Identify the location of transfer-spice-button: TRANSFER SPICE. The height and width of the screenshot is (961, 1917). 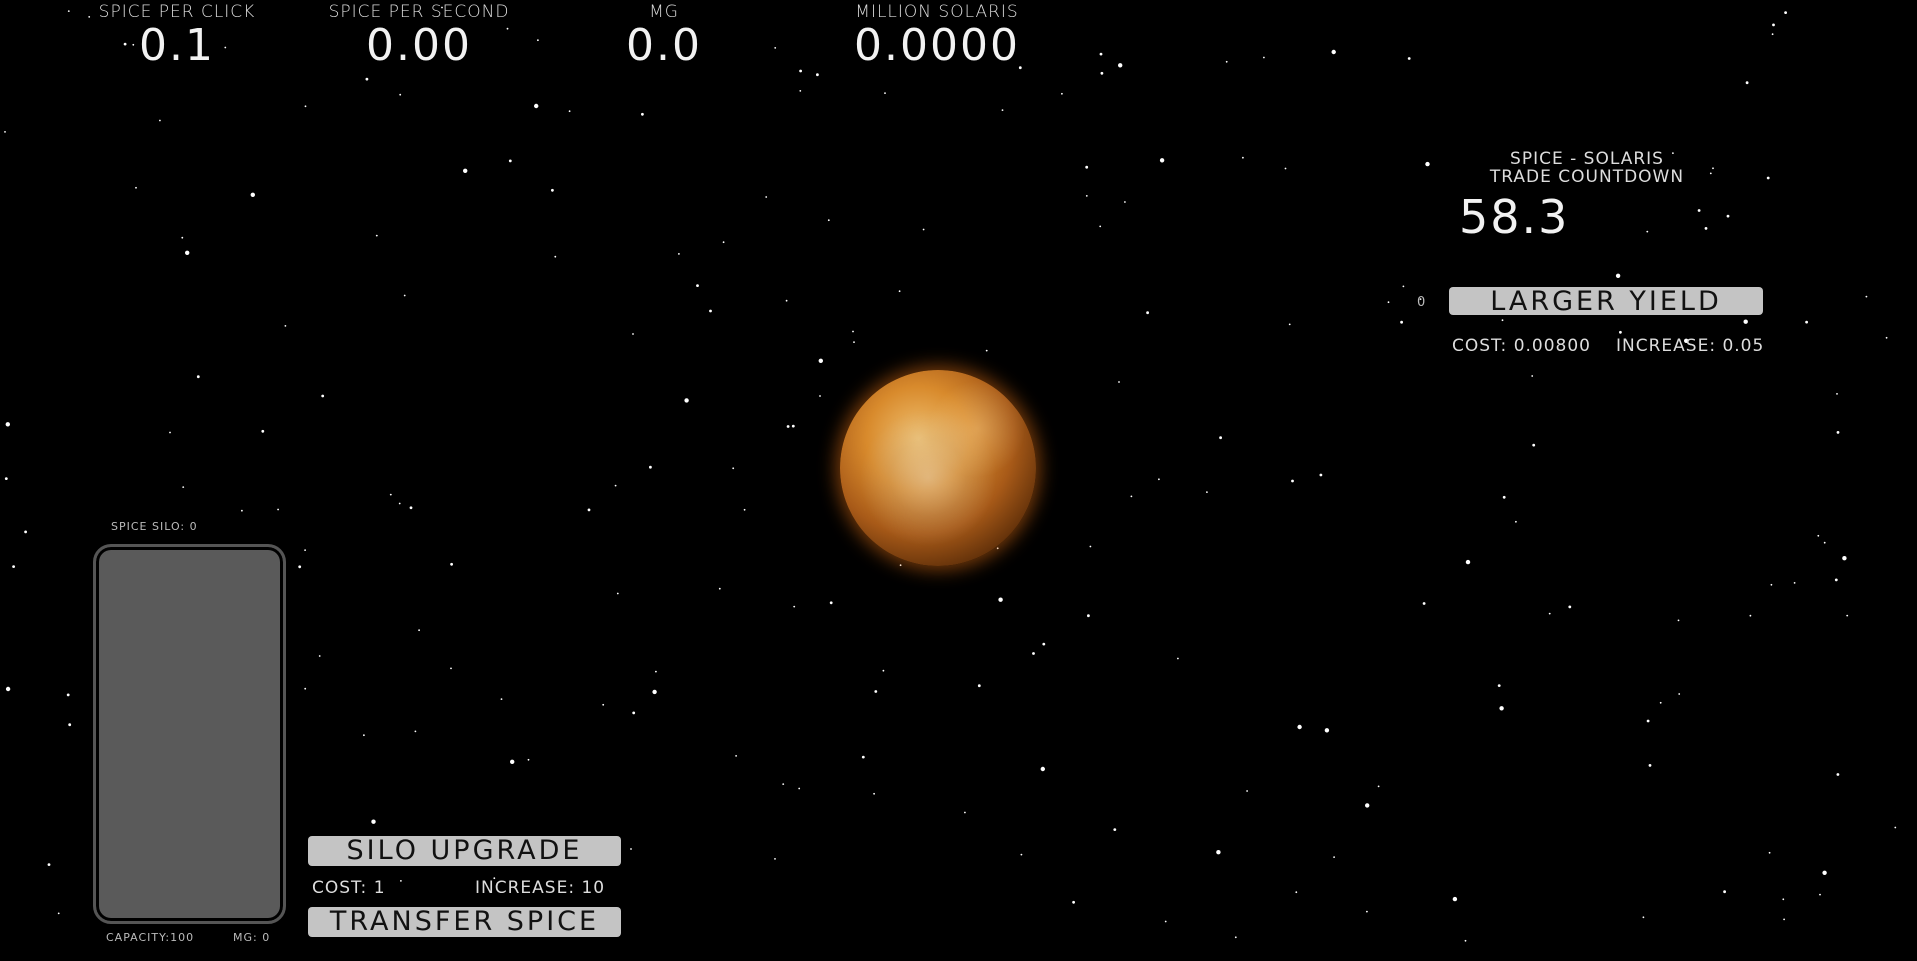
(464, 922).